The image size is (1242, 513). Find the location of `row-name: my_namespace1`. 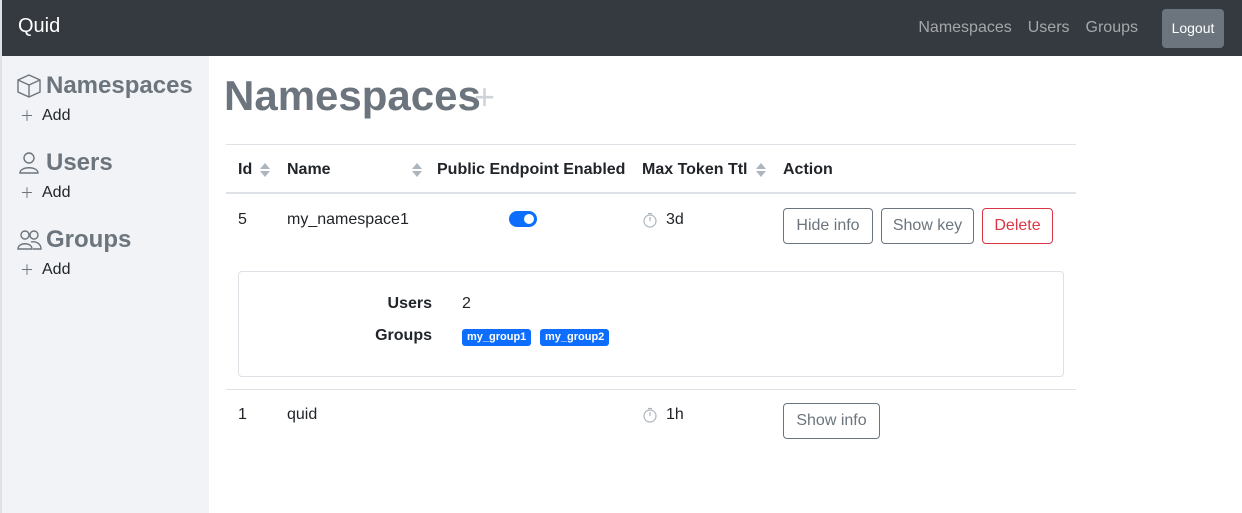

row-name: my_namespace1 is located at coordinates (348, 219).